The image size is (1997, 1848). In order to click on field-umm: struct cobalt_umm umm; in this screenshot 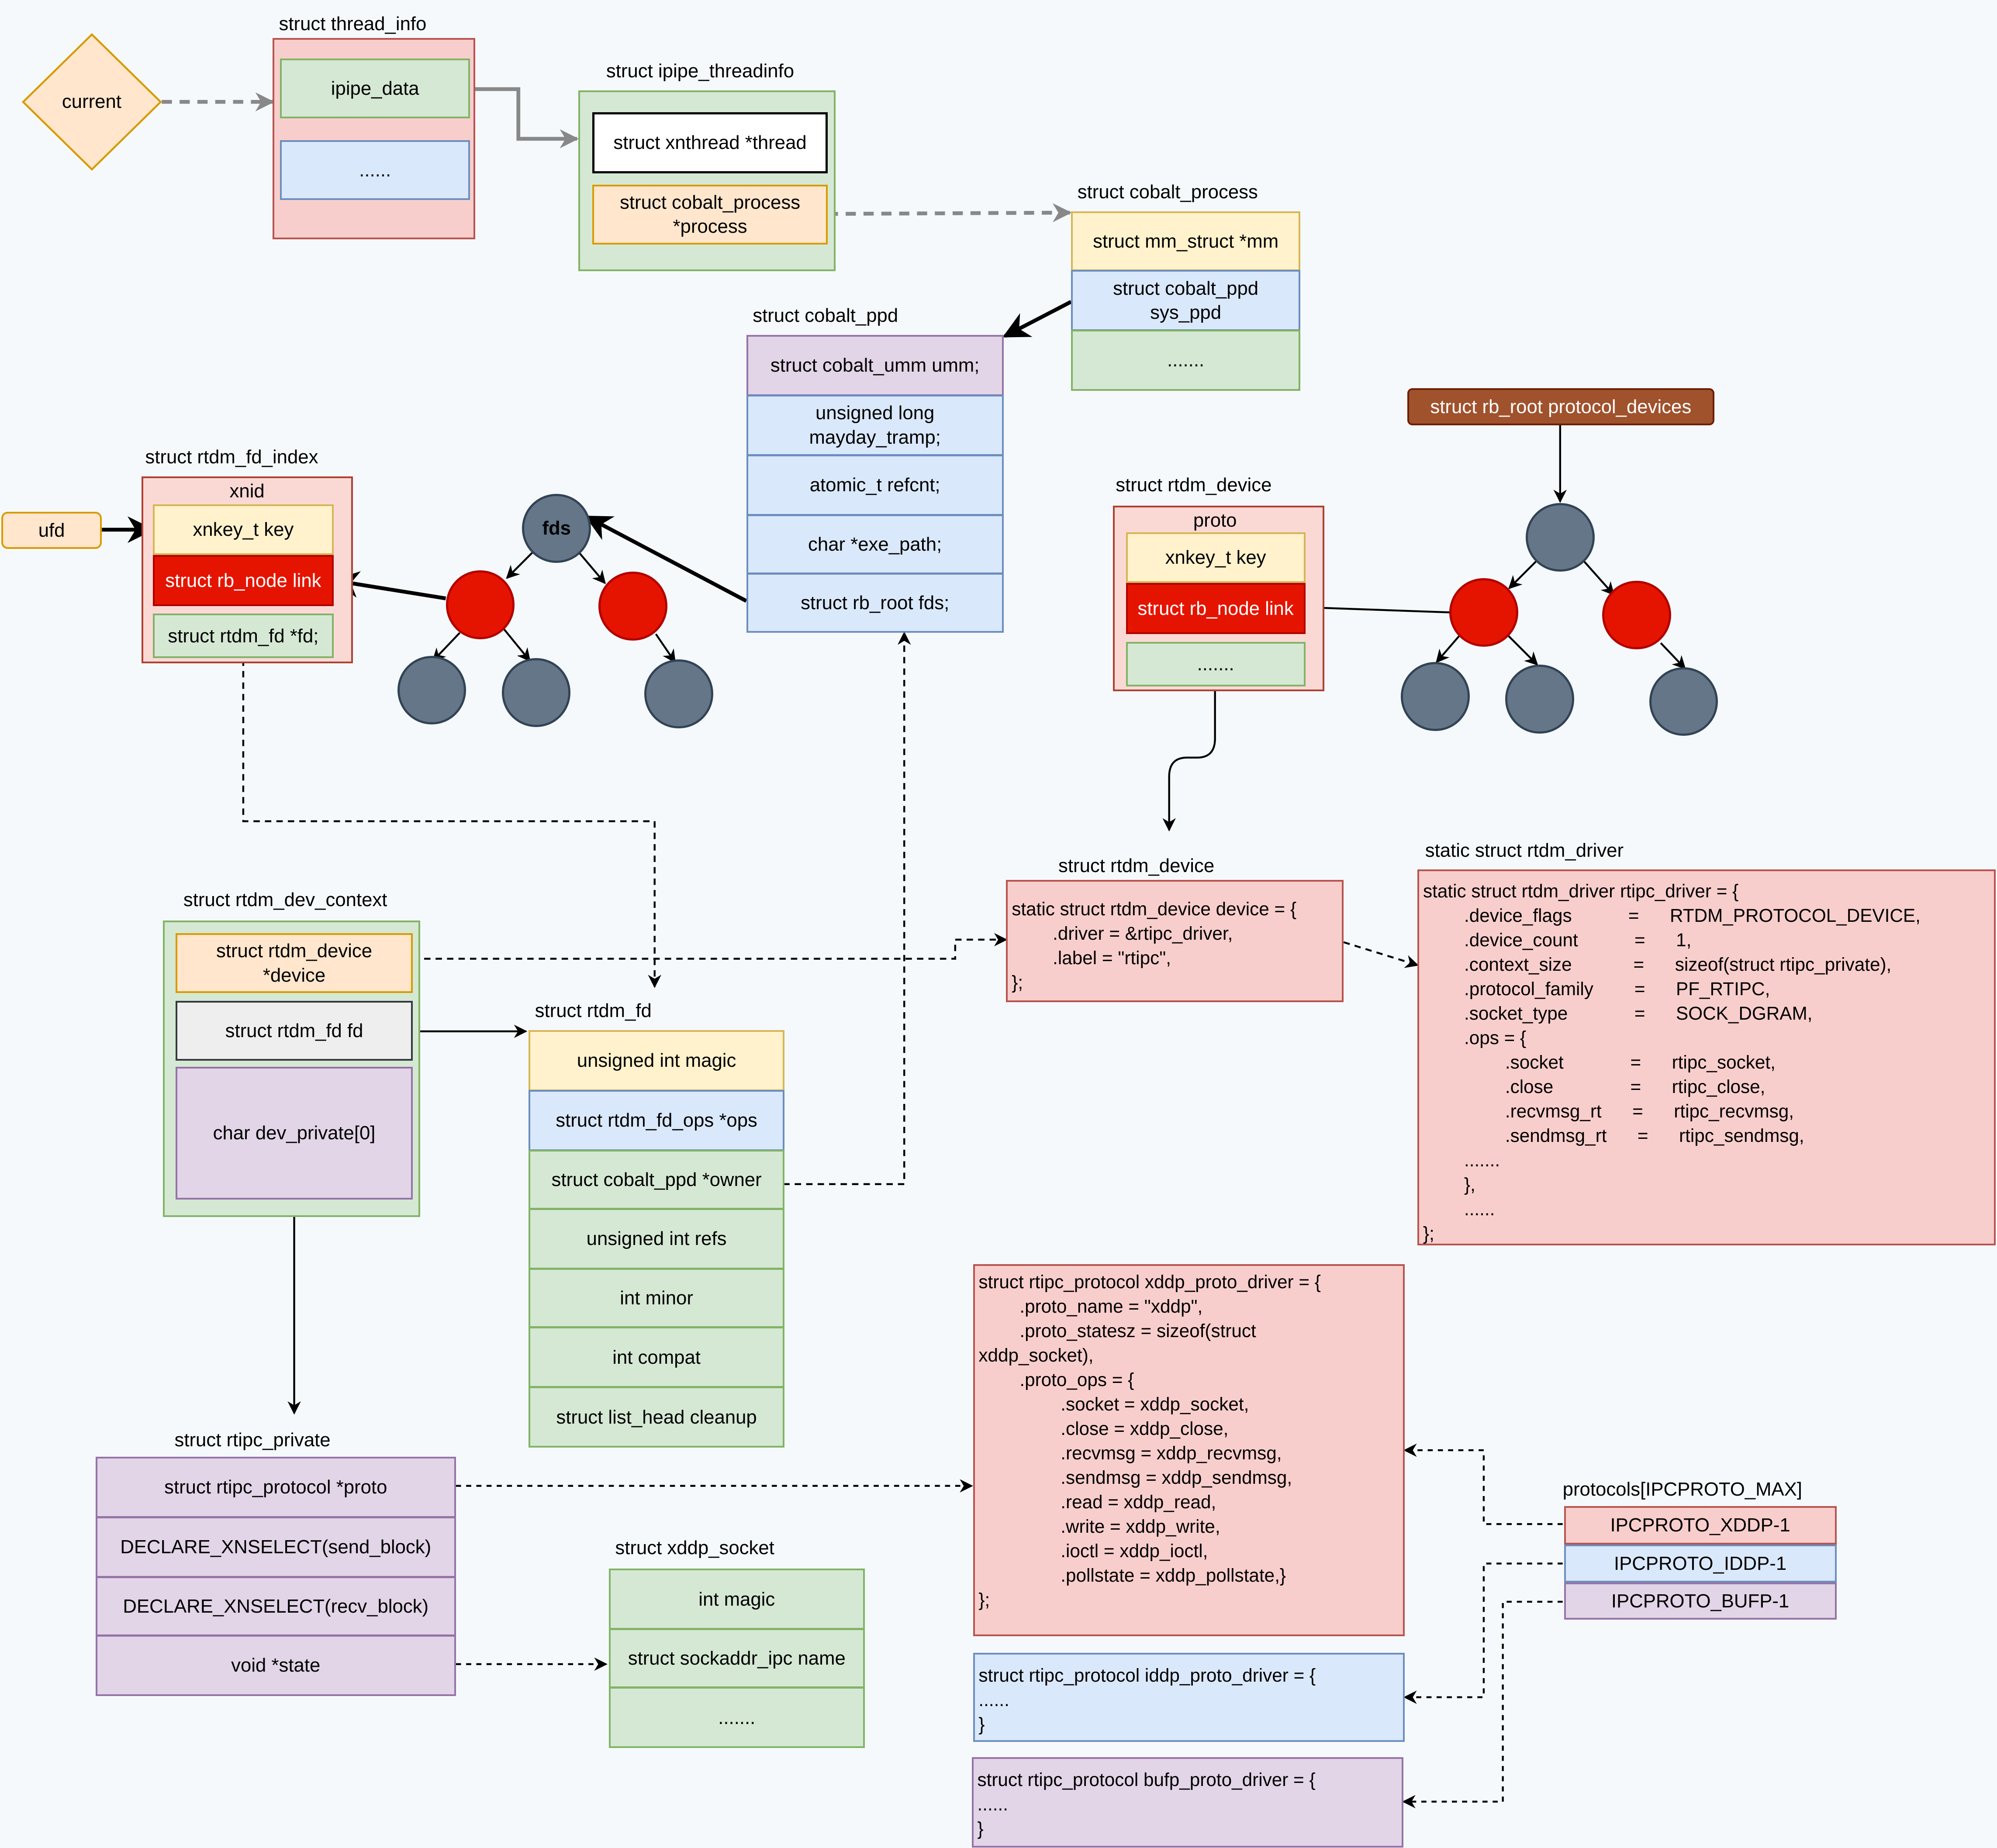, I will do `click(875, 365)`.